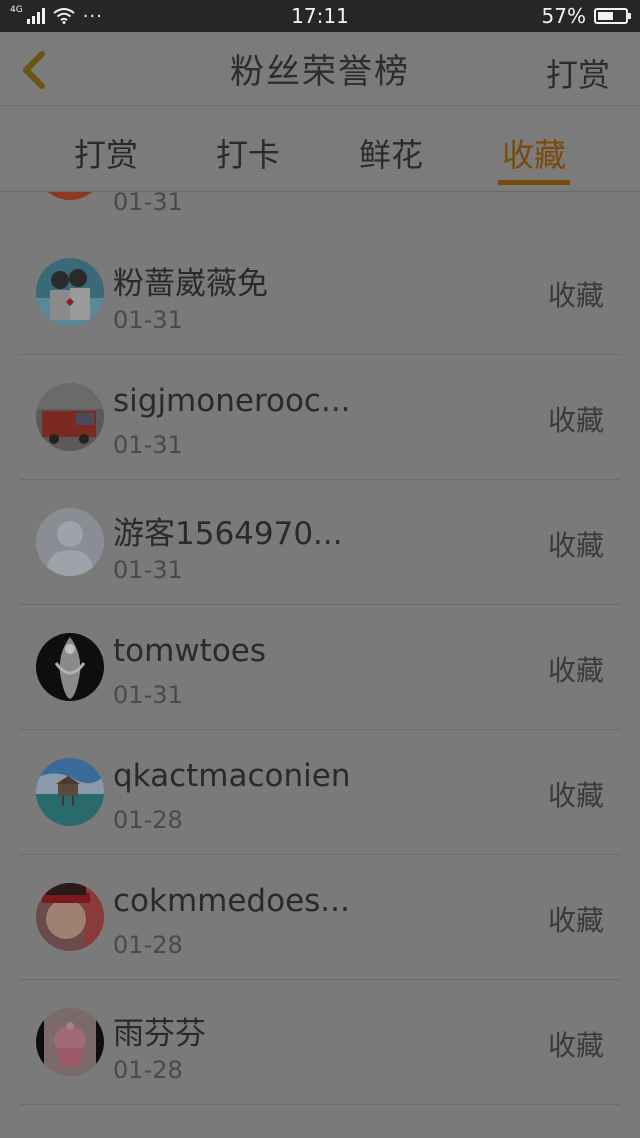  I want to click on list-item-name: tomwtoes, so click(190, 651).